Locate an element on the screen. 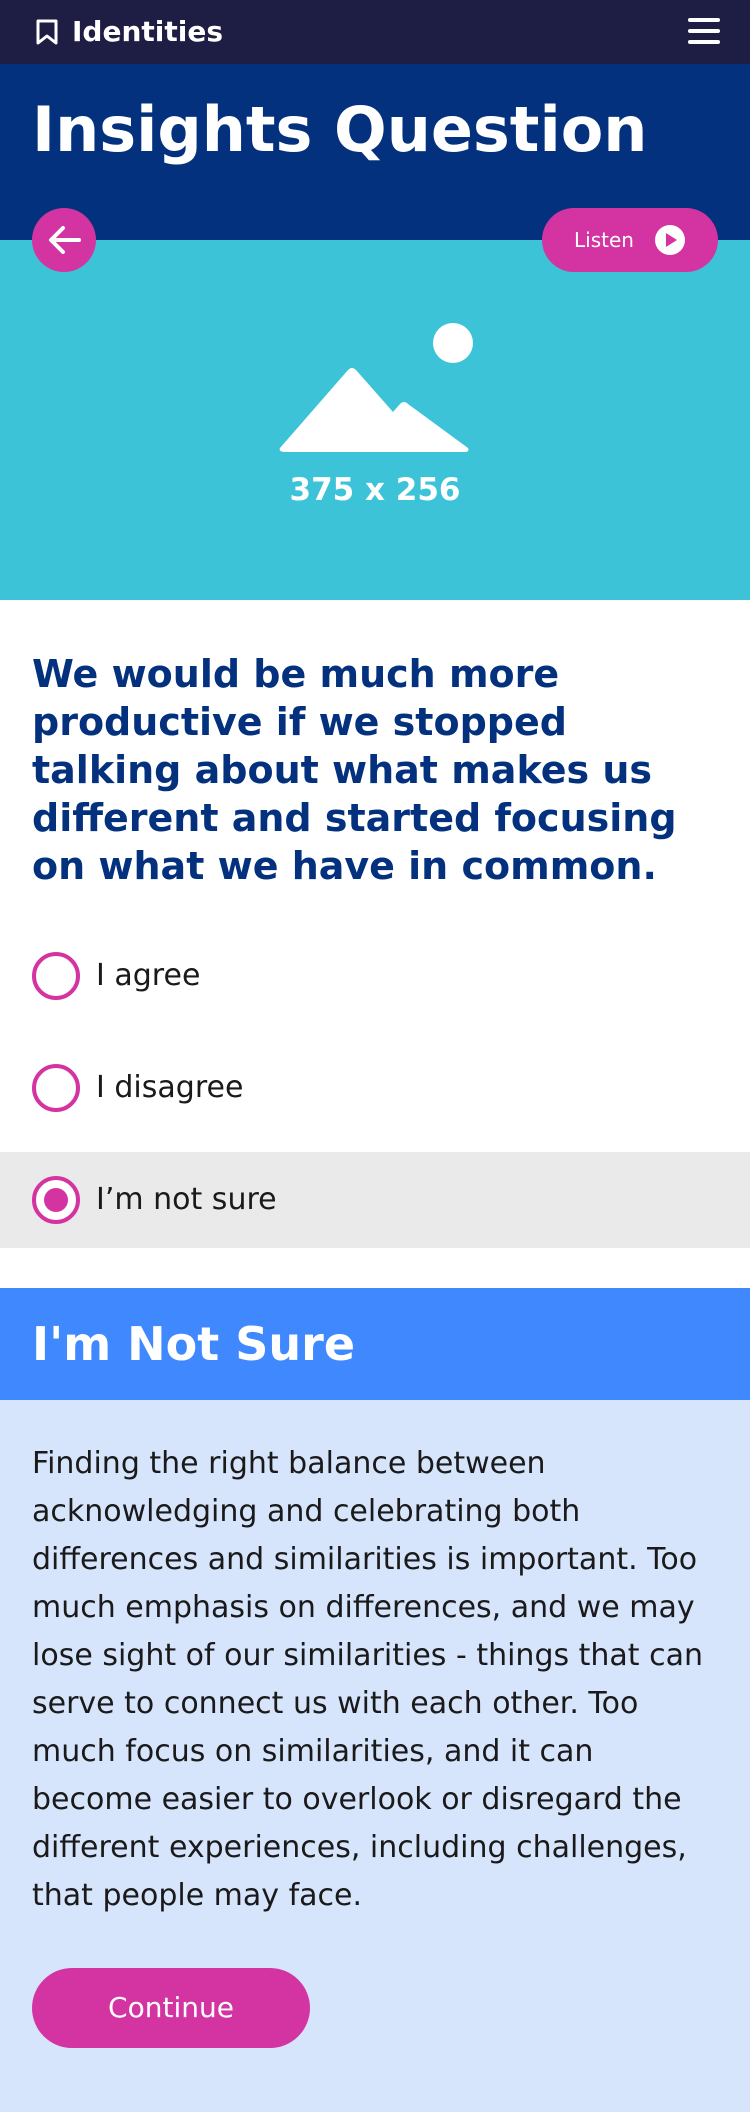 Image resolution: width=750 pixels, height=2112 pixels. image-placeholder-icon is located at coordinates (376, 387).